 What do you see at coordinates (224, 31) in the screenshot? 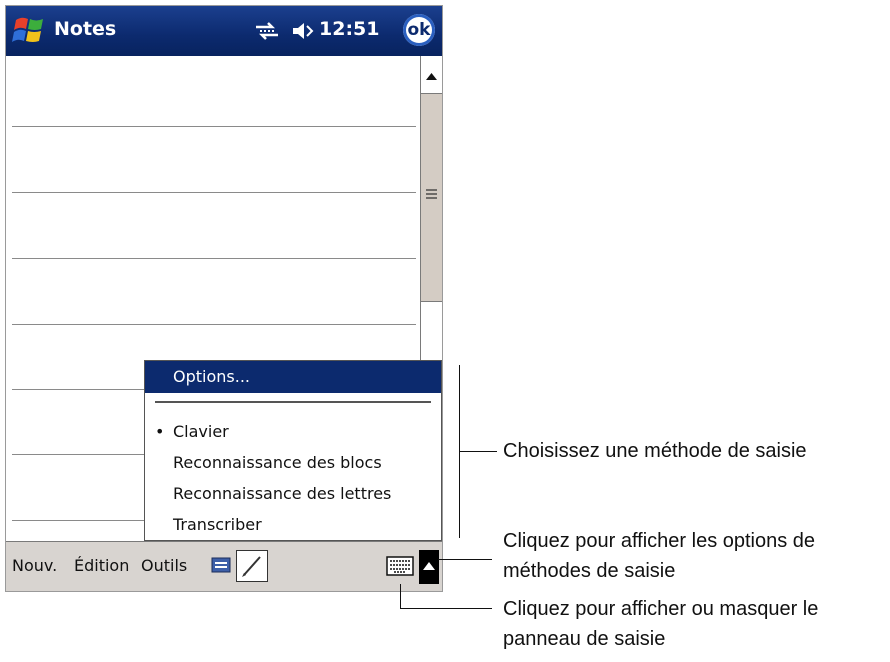
I see `title-bar: Notes 12:51 ok` at bounding box center [224, 31].